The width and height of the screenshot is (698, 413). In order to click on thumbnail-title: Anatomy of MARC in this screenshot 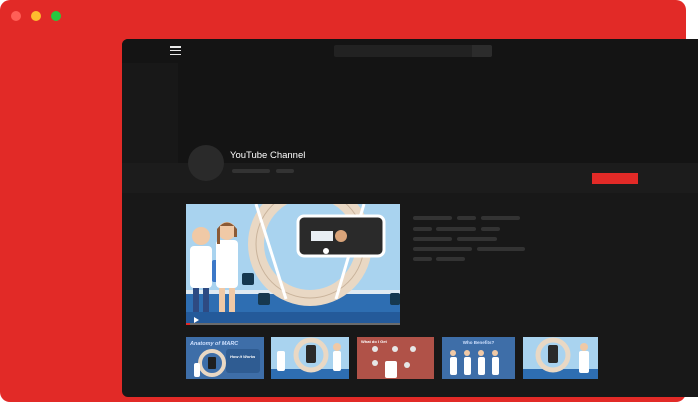, I will do `click(214, 344)`.